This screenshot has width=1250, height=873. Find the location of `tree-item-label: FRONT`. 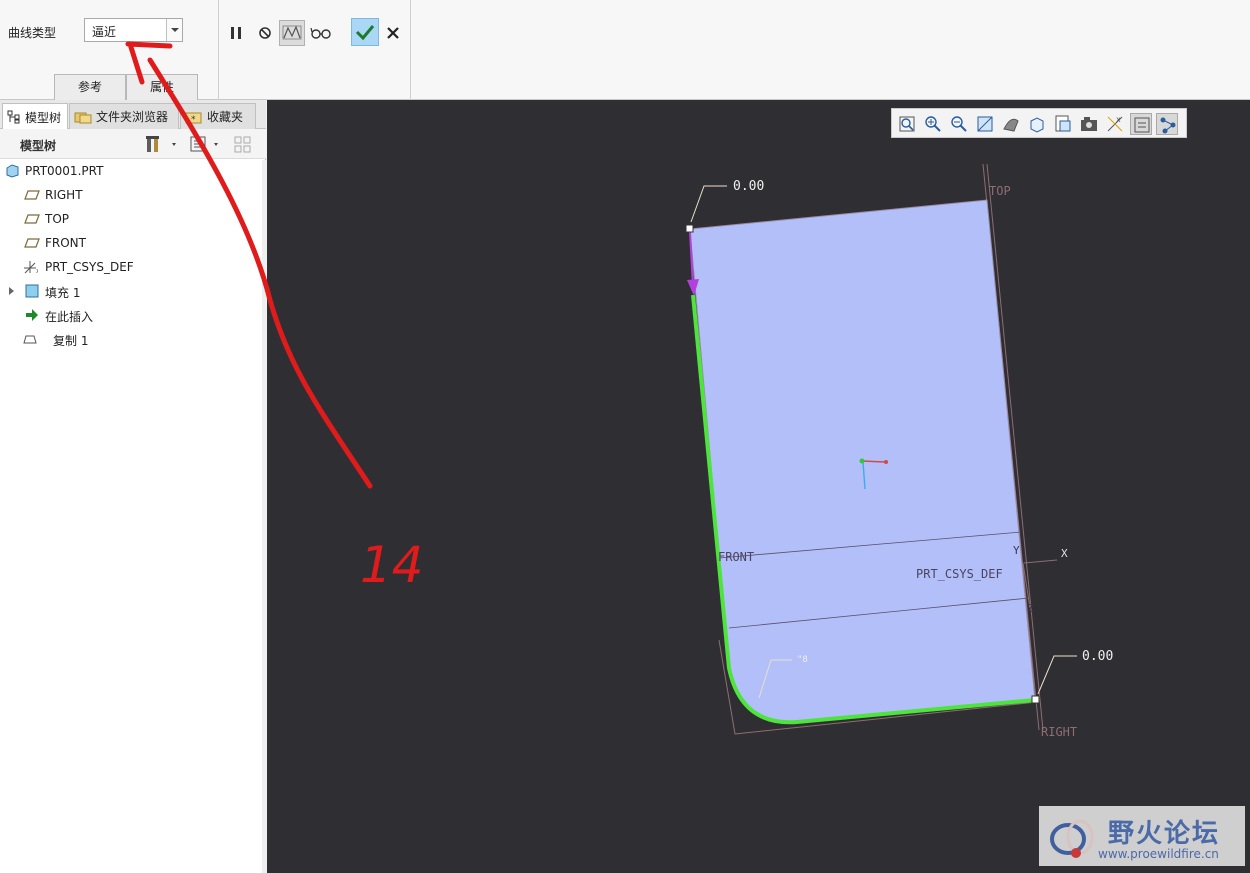

tree-item-label: FRONT is located at coordinates (65, 243).